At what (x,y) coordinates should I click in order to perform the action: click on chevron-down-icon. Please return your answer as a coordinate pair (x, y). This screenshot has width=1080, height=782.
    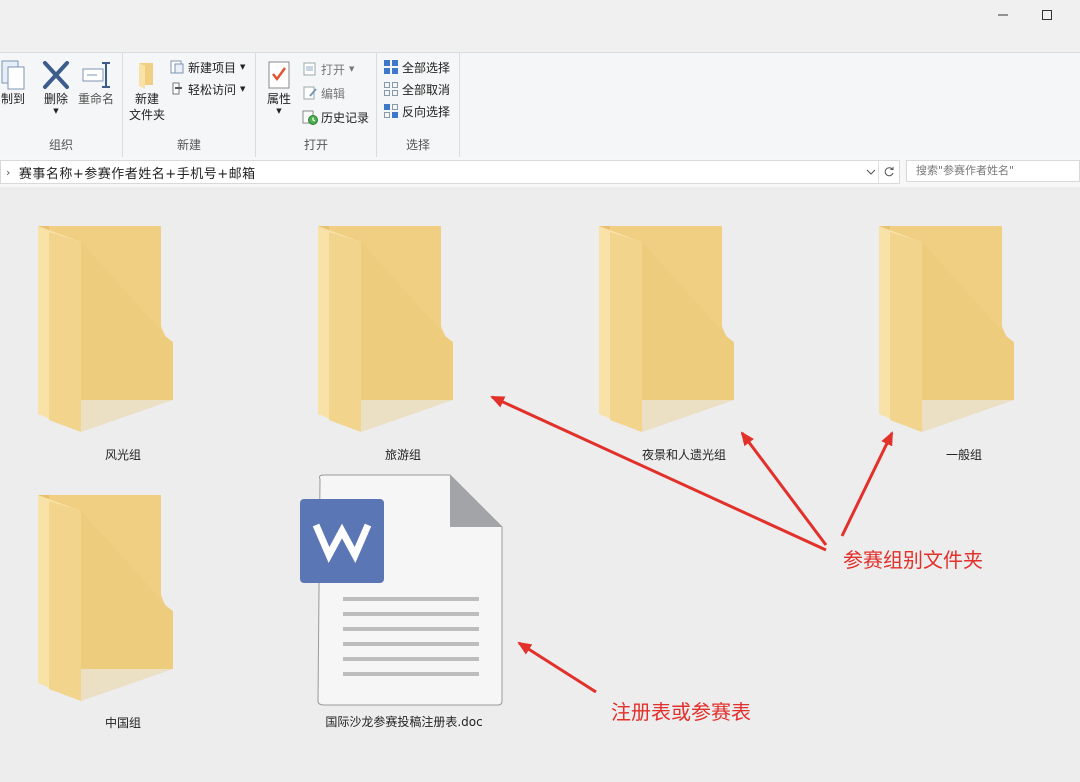
    Looking at the image, I should click on (871, 172).